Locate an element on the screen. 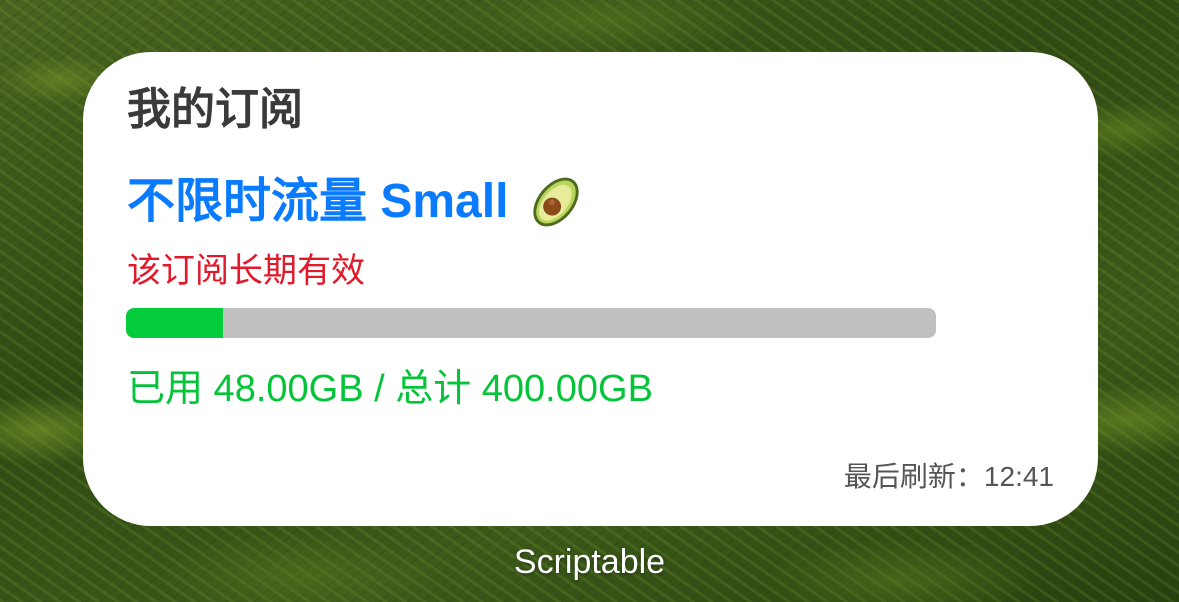  validity-text: 该订阅长期有效 is located at coordinates (246, 271).